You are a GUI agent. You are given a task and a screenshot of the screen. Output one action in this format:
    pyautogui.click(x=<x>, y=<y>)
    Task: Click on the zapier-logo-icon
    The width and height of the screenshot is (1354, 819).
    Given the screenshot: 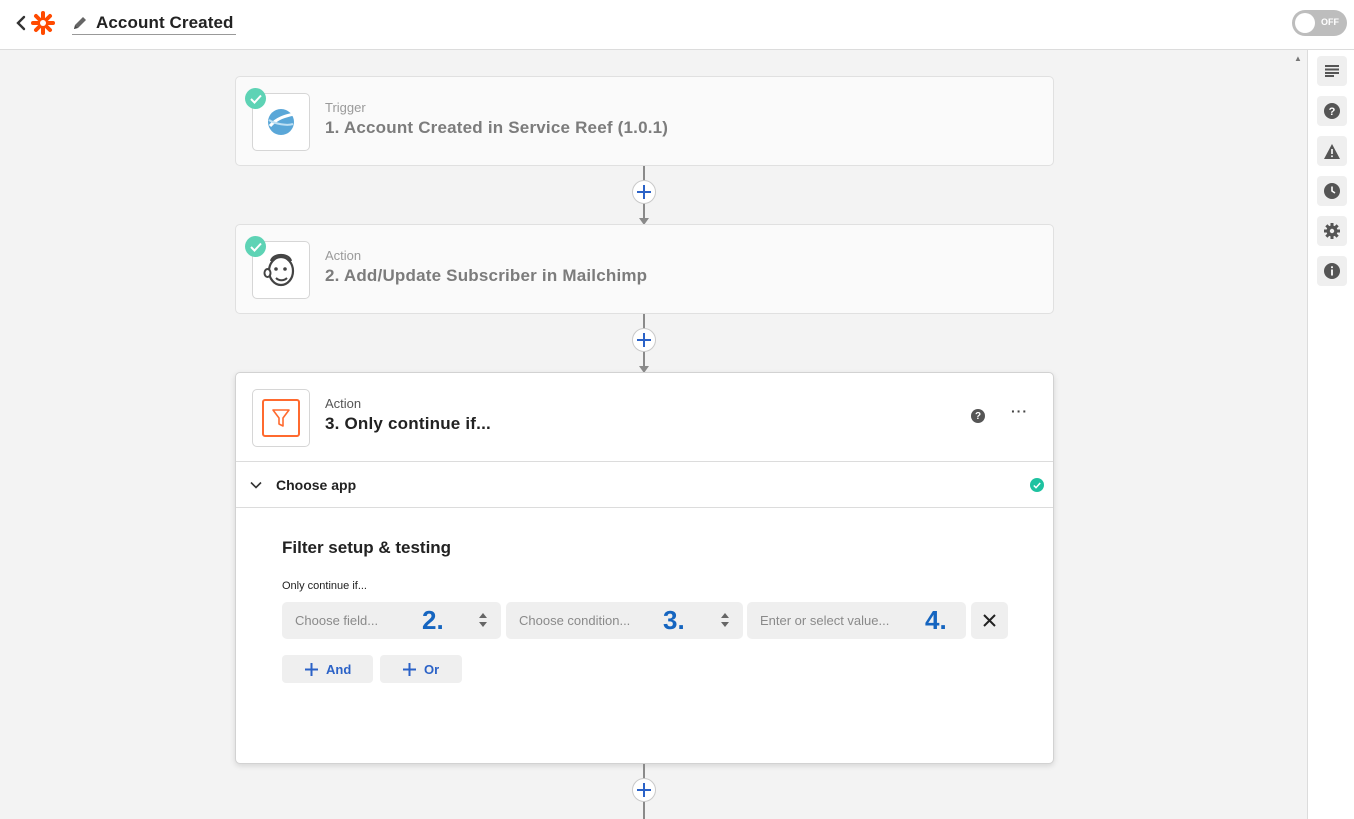 What is the action you would take?
    pyautogui.click(x=43, y=23)
    